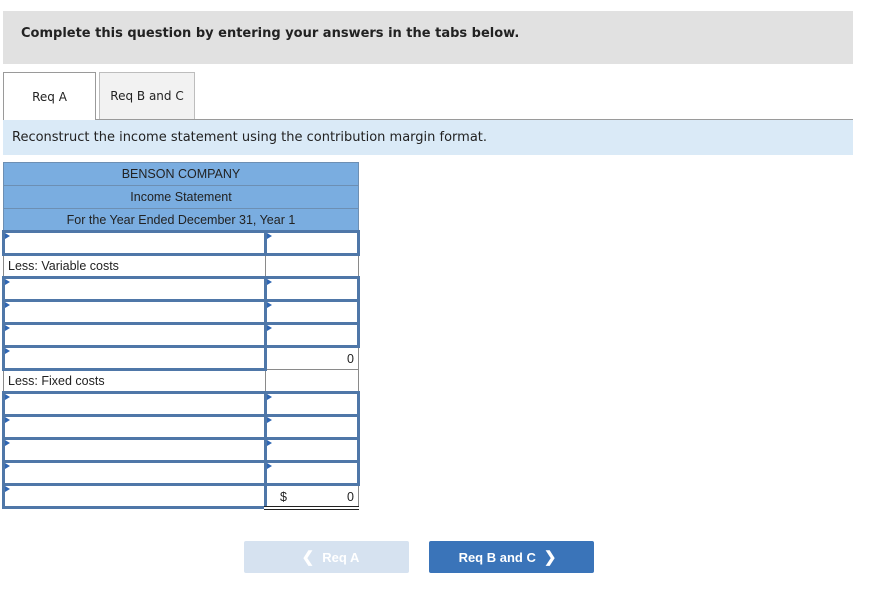  I want to click on table-row: $0, so click(180, 496).